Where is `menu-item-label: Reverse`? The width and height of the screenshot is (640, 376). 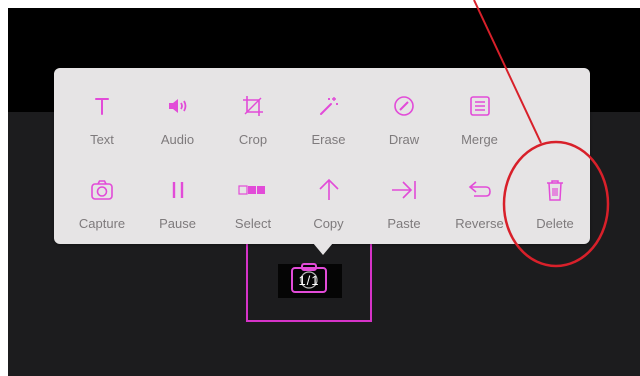 menu-item-label: Reverse is located at coordinates (479, 223).